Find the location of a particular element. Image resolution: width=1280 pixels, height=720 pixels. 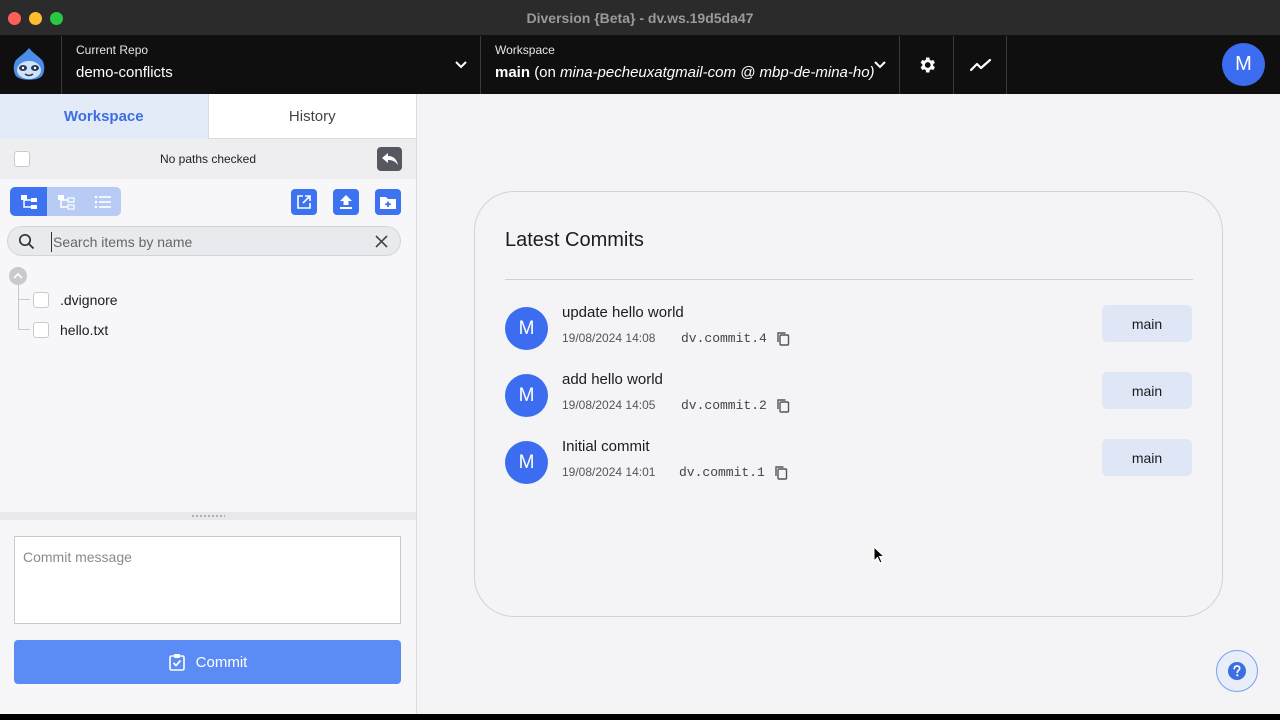

commit-button-label: Commit is located at coordinates (221, 662).